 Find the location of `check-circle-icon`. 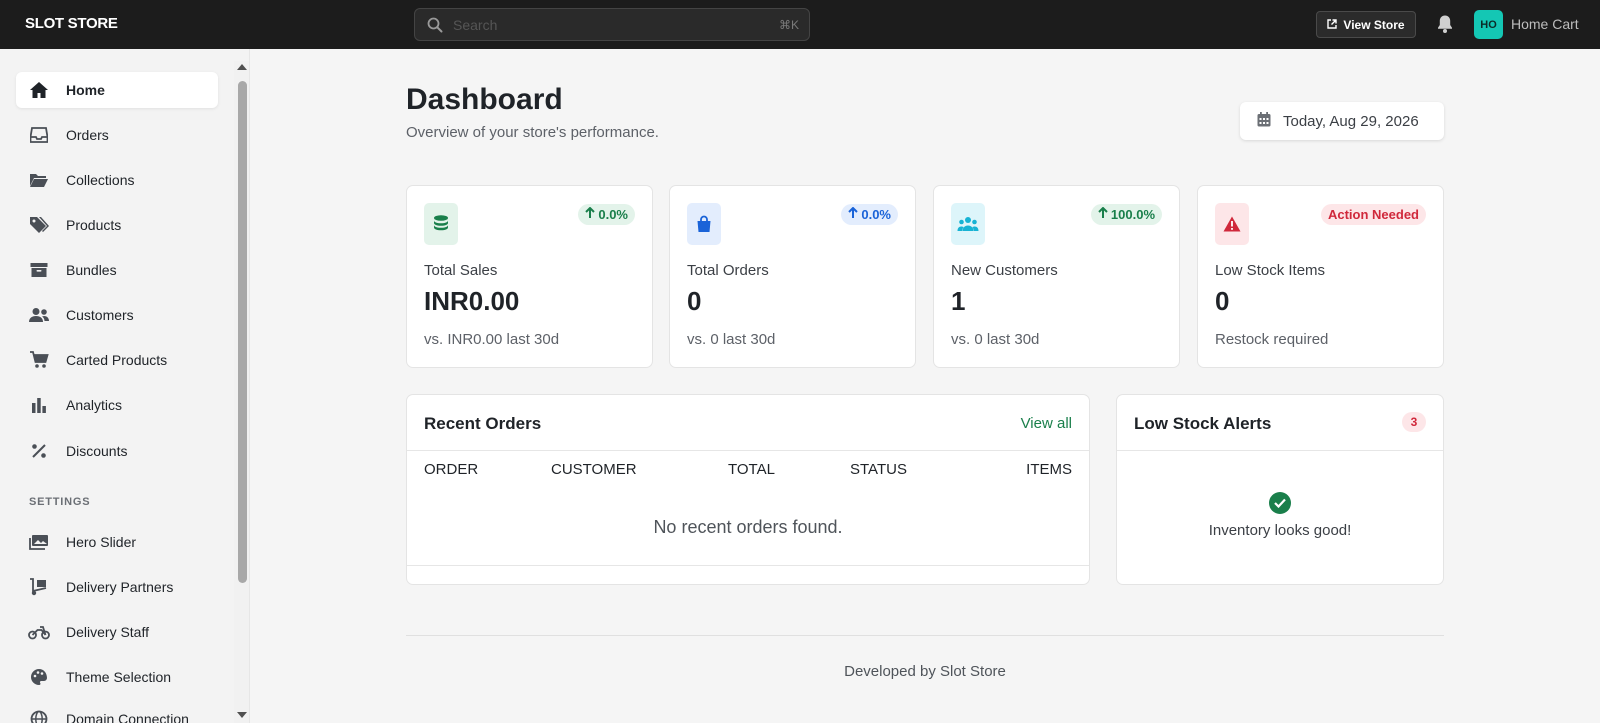

check-circle-icon is located at coordinates (1280, 503).